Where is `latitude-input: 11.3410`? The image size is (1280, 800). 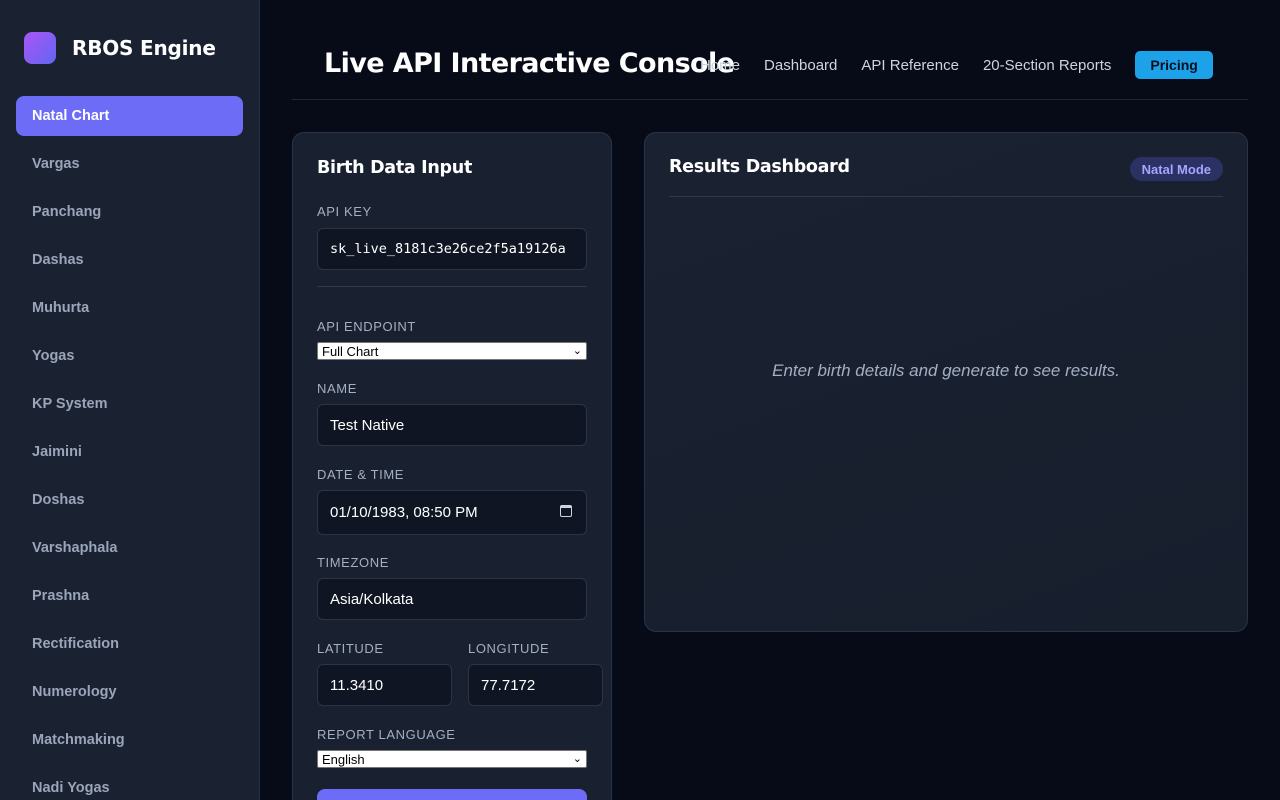 latitude-input: 11.3410 is located at coordinates (384, 685).